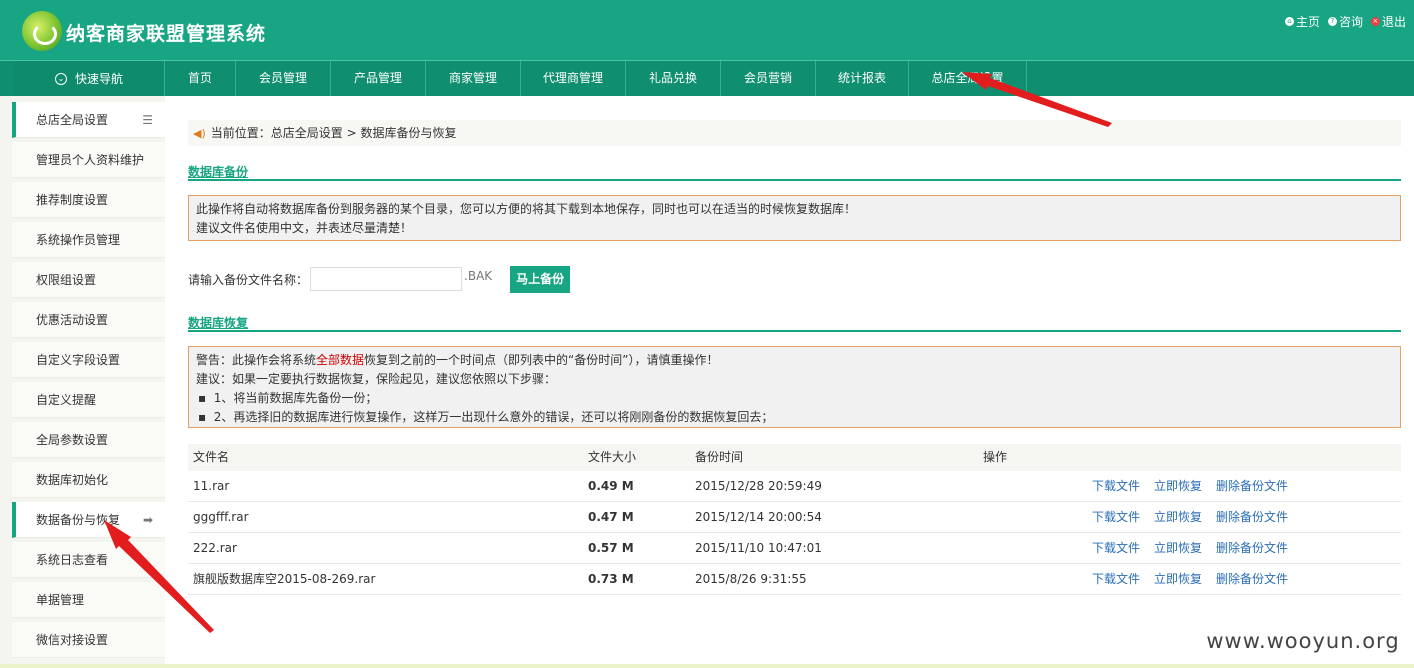 This screenshot has width=1414, height=668. I want to click on sidebar-item-backup-restore: 数据备份与恢复 ➡, so click(88, 520).